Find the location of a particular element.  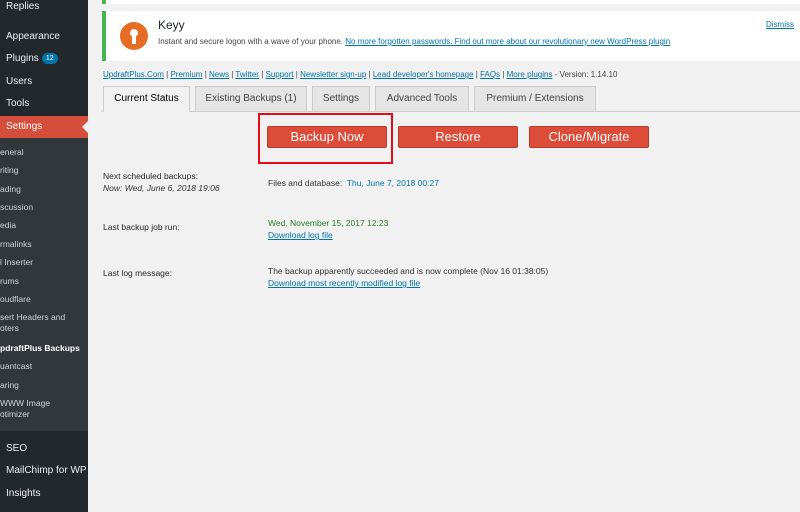

link-support: Support is located at coordinates (280, 74).